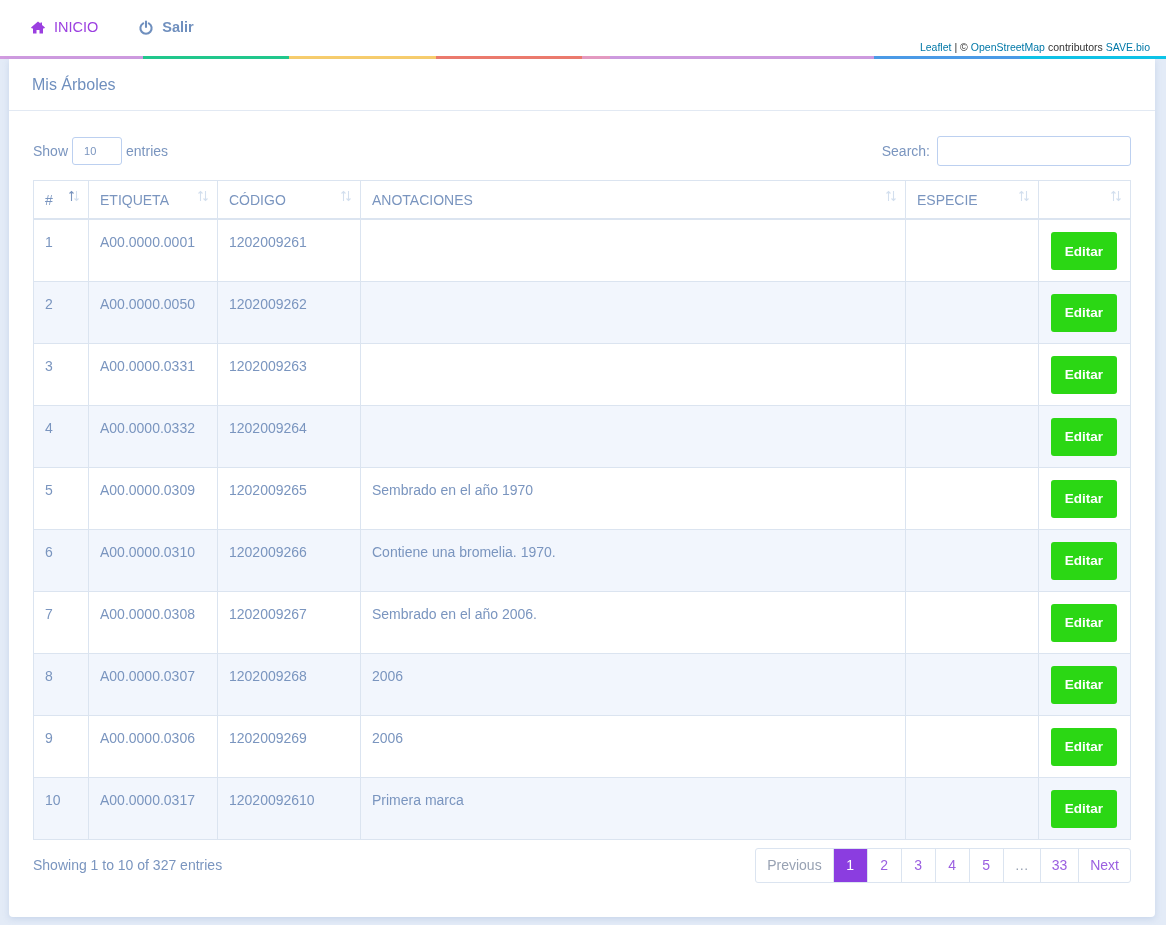  Describe the element at coordinates (53, 799) in the screenshot. I see `table-cell: 10` at that location.